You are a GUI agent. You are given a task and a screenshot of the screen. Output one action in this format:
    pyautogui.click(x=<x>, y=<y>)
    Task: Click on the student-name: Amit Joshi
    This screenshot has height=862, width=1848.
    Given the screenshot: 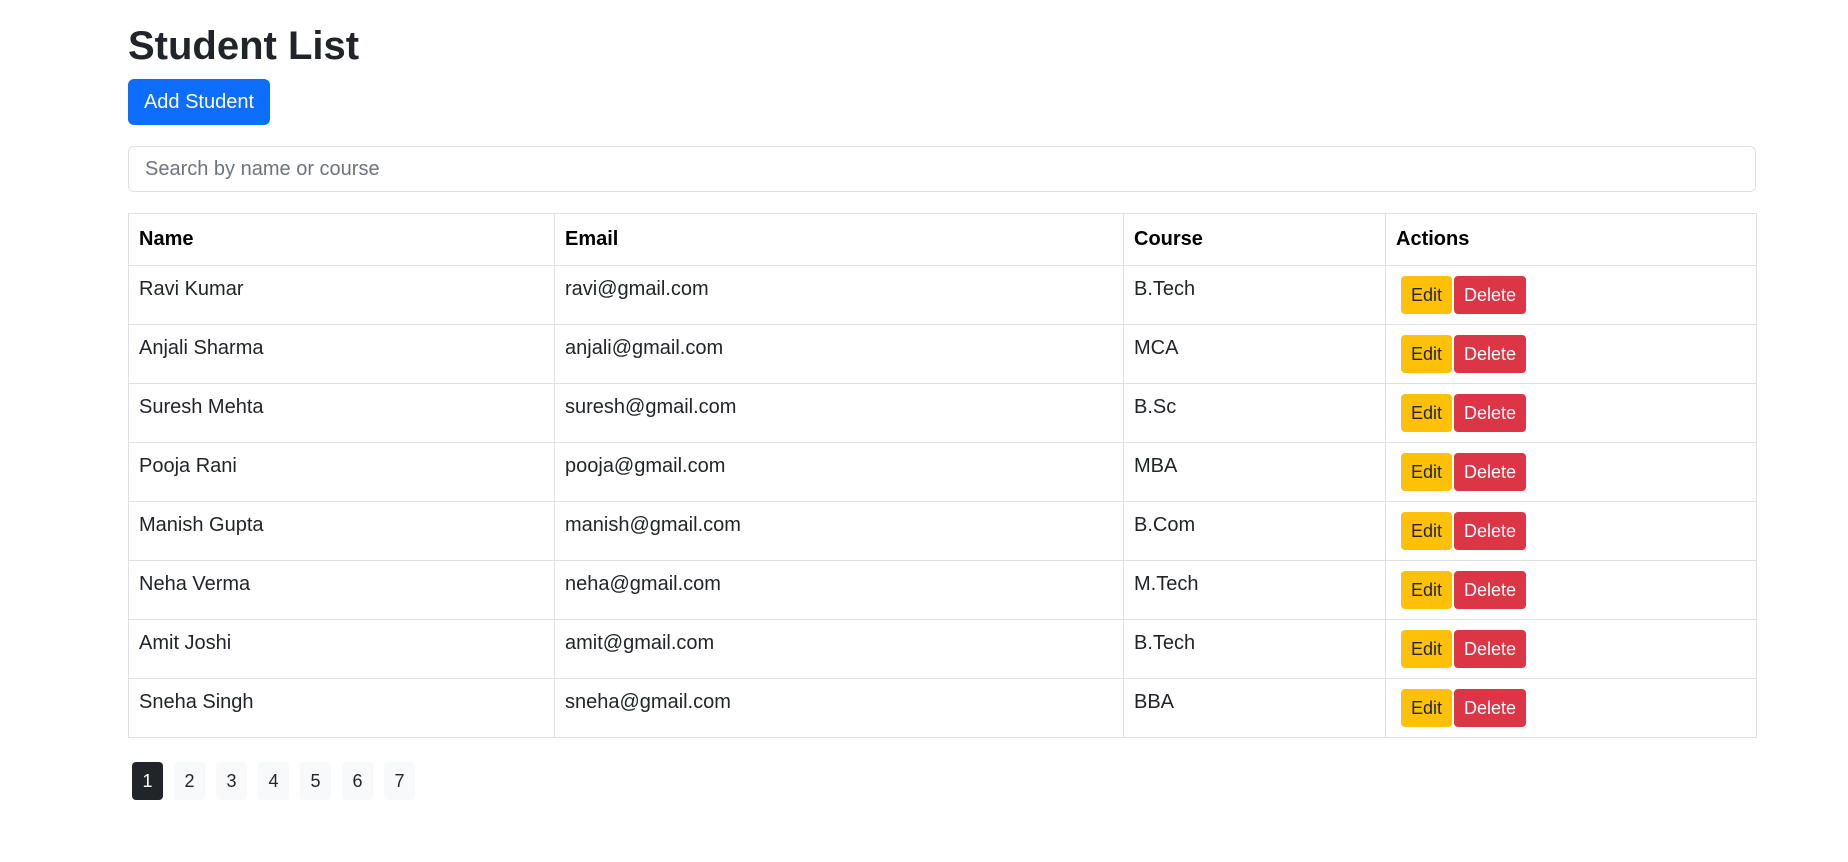 What is the action you would take?
    pyautogui.click(x=341, y=649)
    